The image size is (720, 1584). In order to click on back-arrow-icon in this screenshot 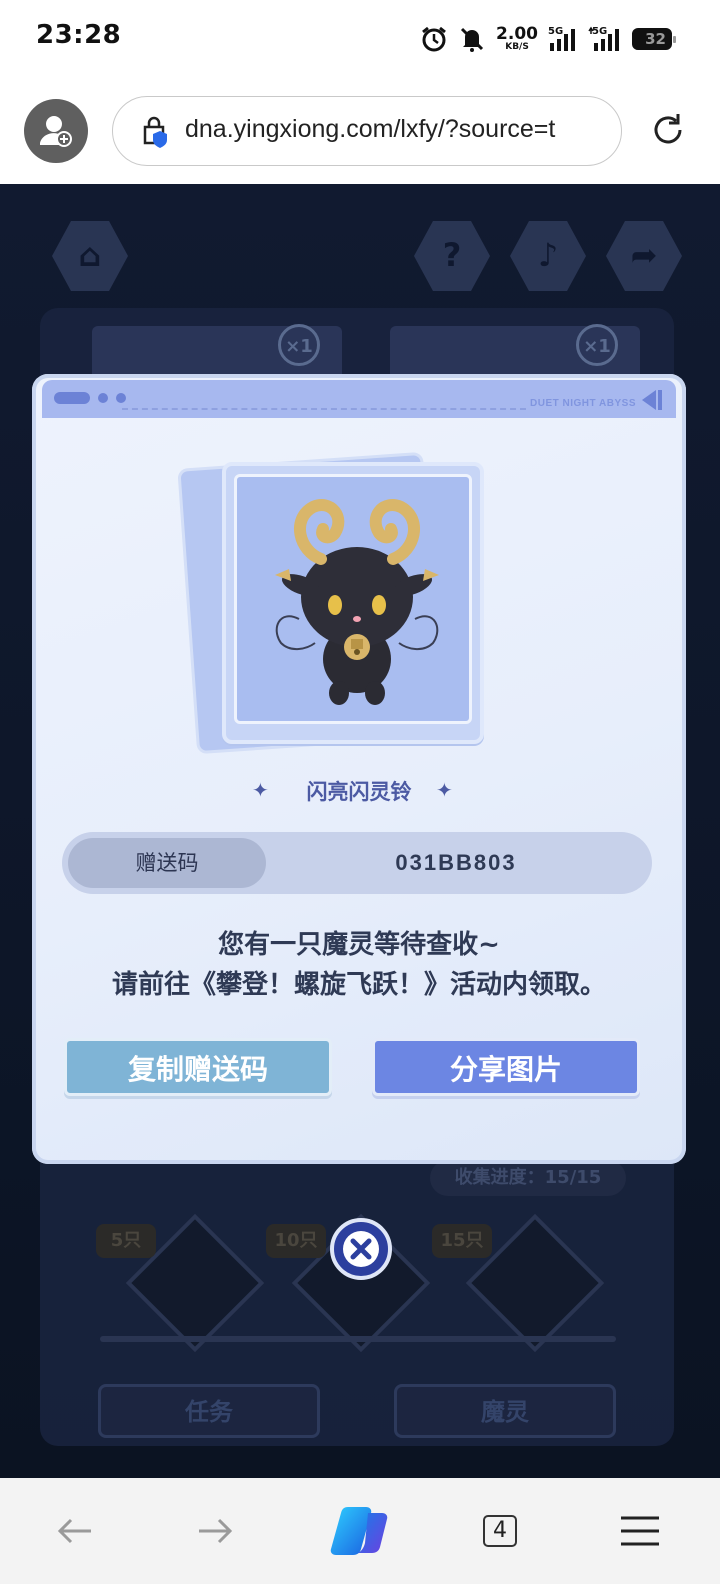, I will do `click(74, 1531)`.